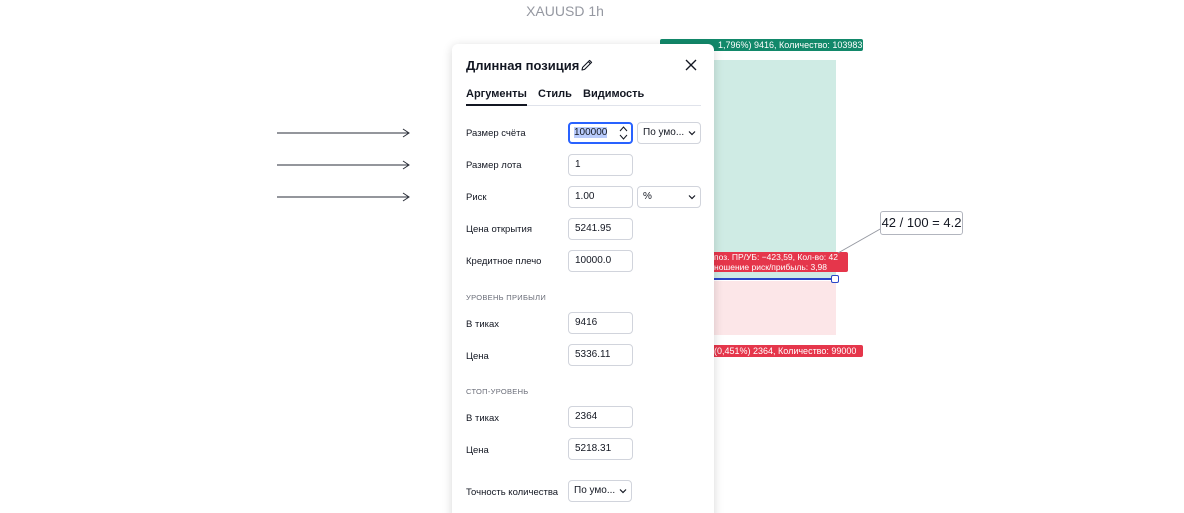  I want to click on pencil-icon, so click(587, 65).